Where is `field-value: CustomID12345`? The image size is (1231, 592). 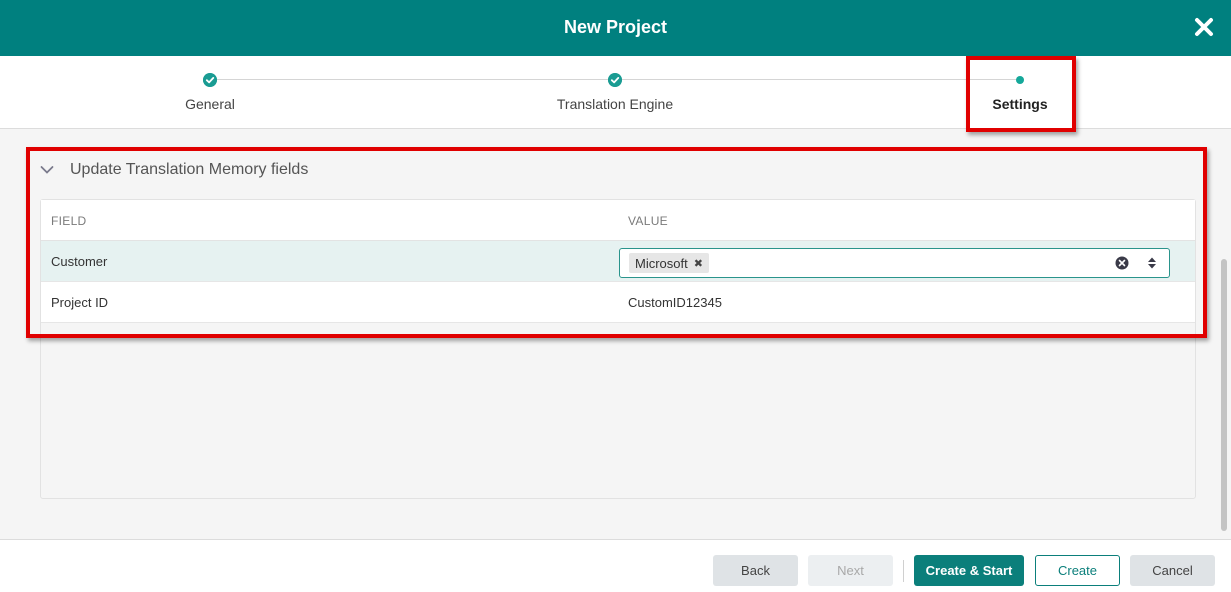 field-value: CustomID12345 is located at coordinates (675, 302).